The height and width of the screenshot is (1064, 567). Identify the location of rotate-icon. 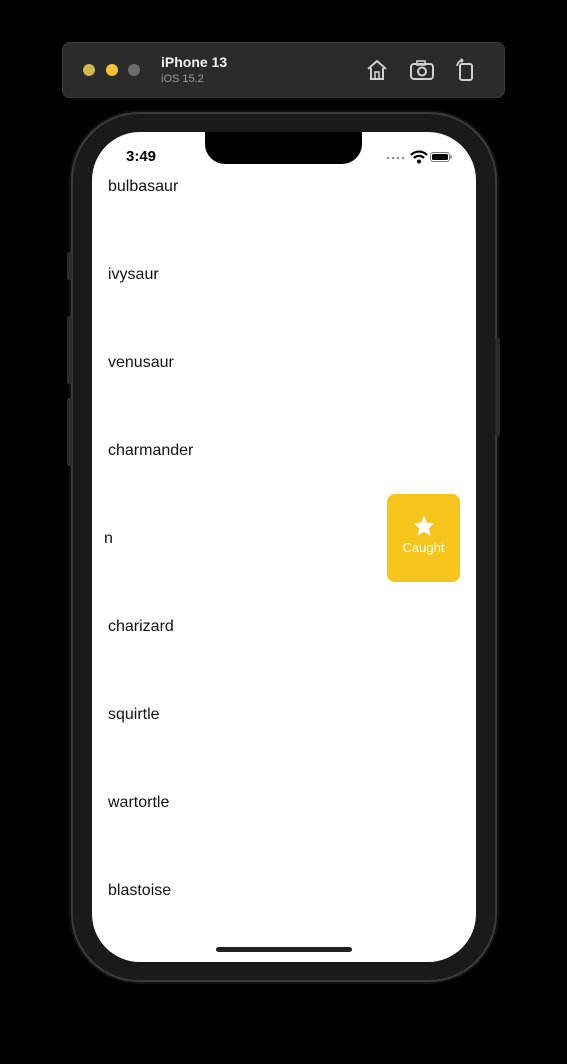
(466, 70).